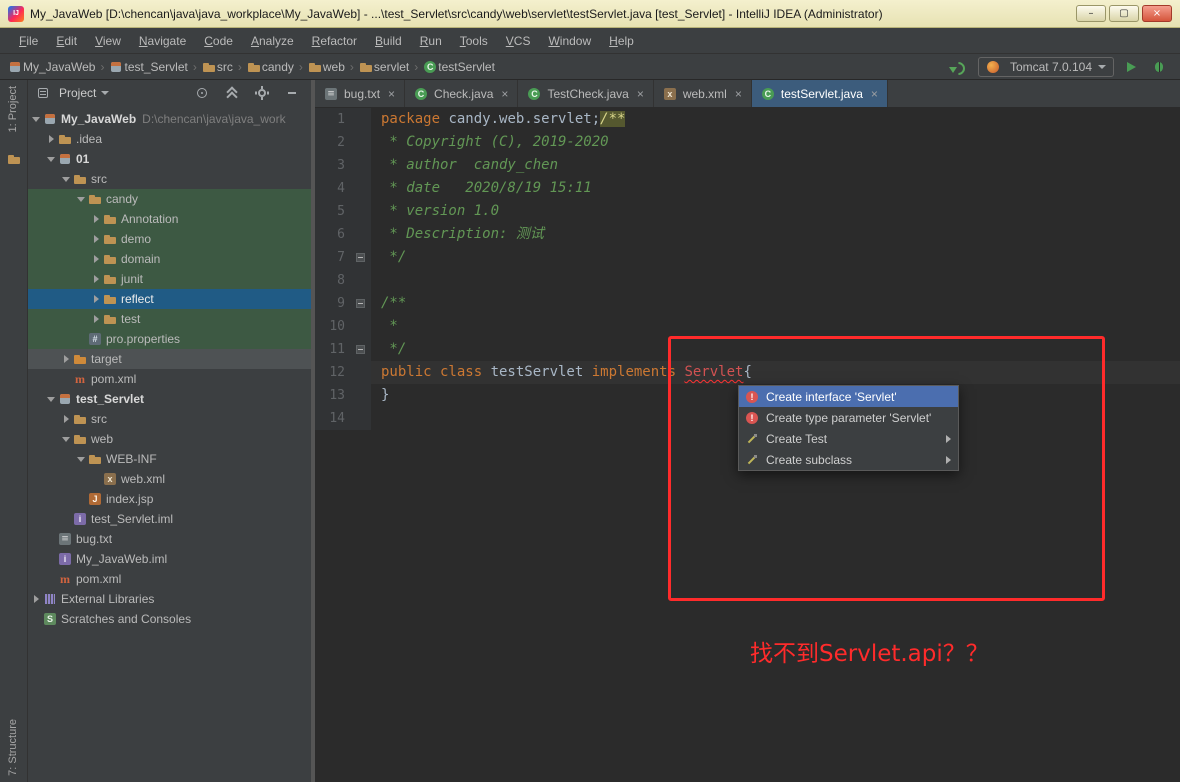 This screenshot has width=1180, height=782. Describe the element at coordinates (108, 41) in the screenshot. I see `menu-view: View` at that location.